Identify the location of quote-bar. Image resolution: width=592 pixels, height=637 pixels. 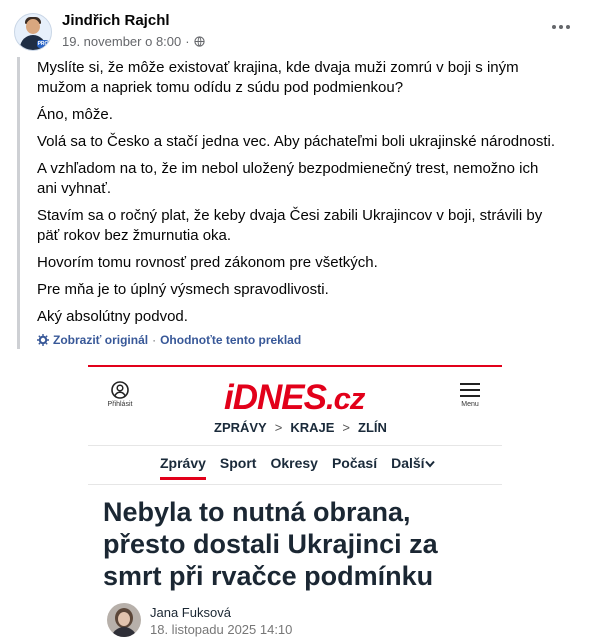
(18, 203).